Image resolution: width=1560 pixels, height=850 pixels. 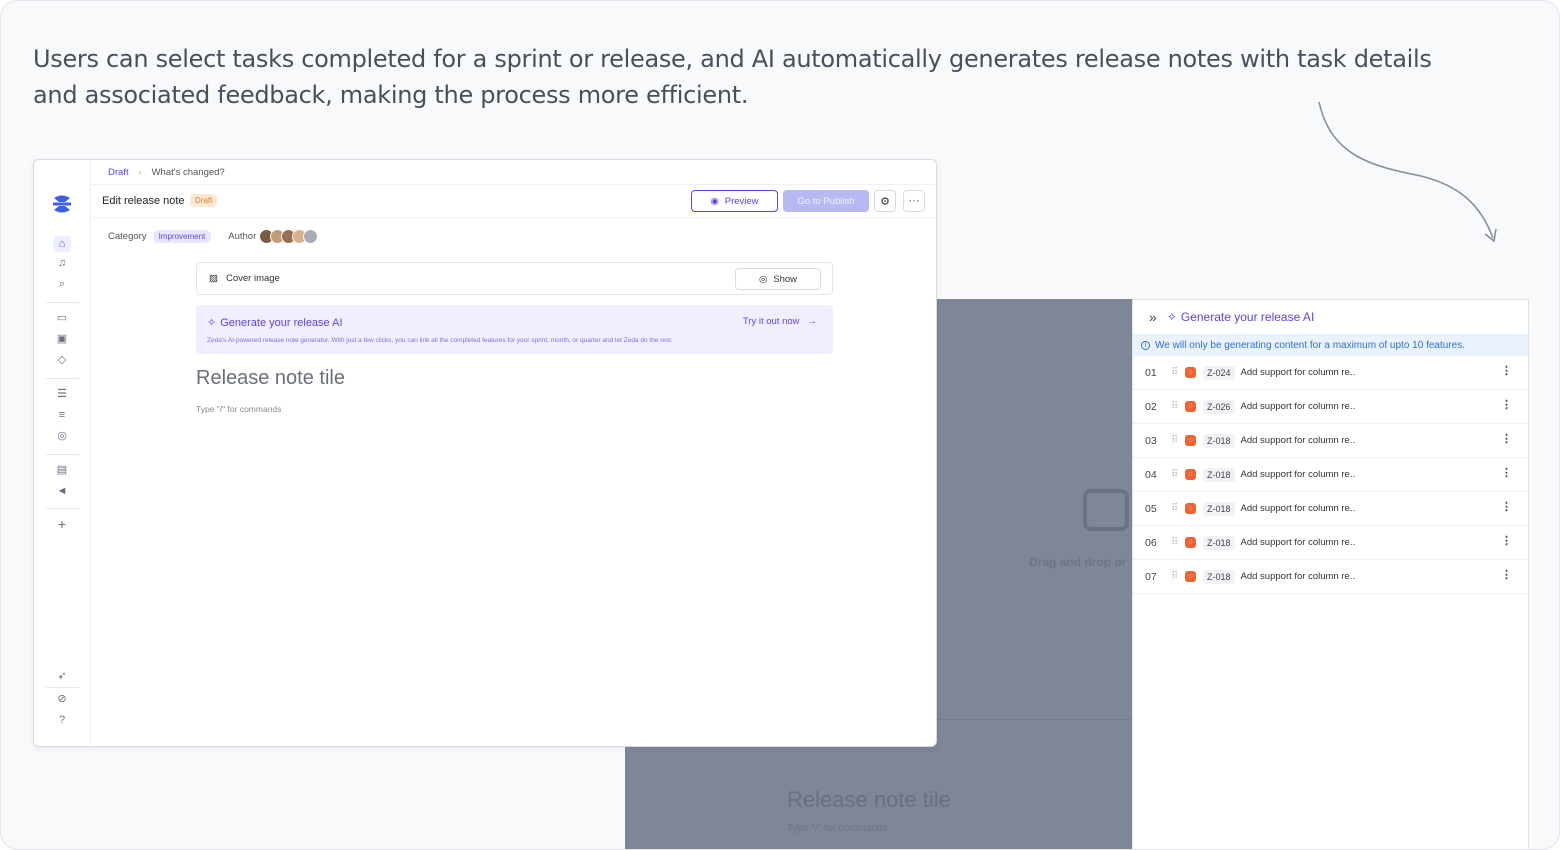 I want to click on category-badge: Improvement, so click(x=182, y=236).